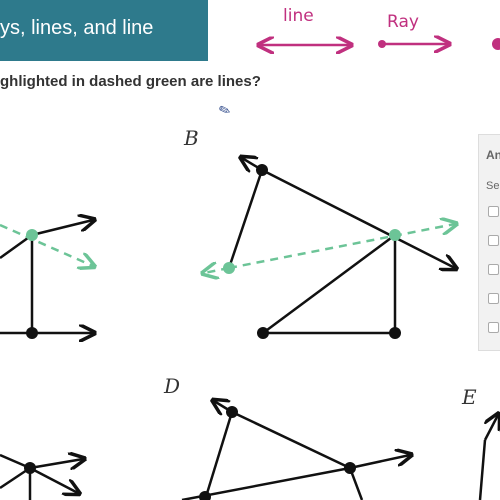 The height and width of the screenshot is (500, 500). What do you see at coordinates (493, 298) in the screenshot?
I see `choice-checkbox-d` at bounding box center [493, 298].